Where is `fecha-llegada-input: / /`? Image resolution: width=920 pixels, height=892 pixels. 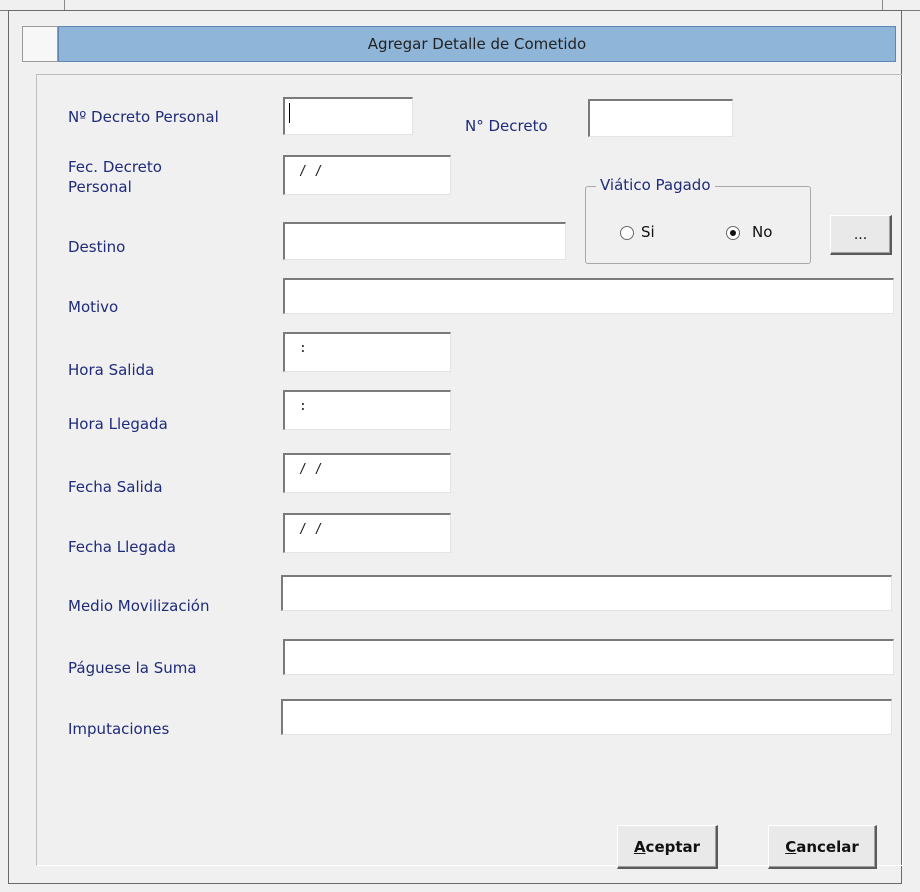 fecha-llegada-input: / / is located at coordinates (367, 533).